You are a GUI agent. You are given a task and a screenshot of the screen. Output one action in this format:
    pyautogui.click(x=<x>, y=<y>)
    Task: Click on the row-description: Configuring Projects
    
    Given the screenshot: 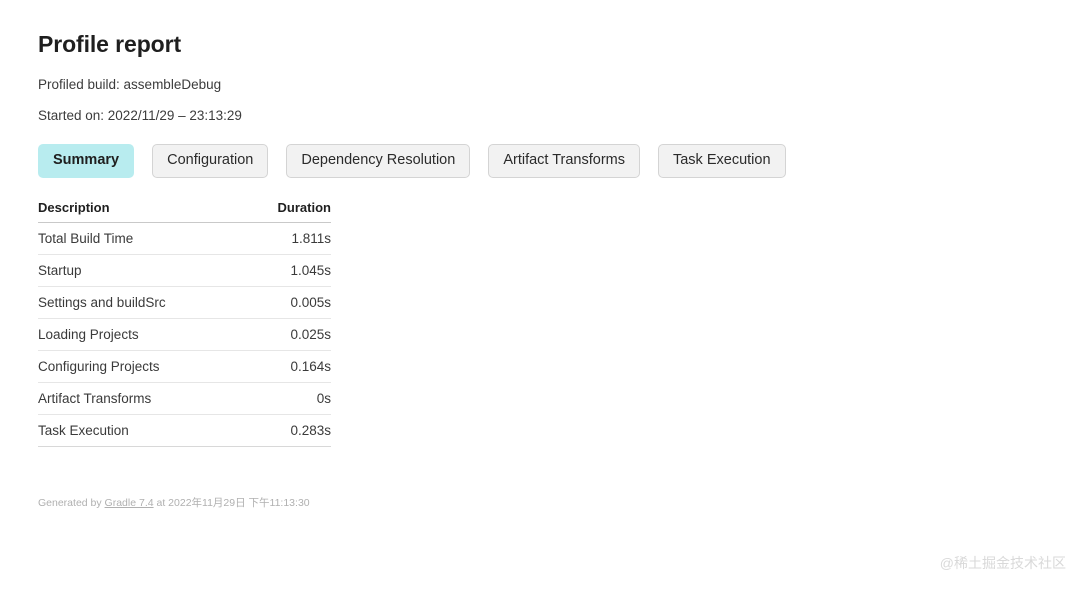 What is the action you would take?
    pyautogui.click(x=141, y=366)
    